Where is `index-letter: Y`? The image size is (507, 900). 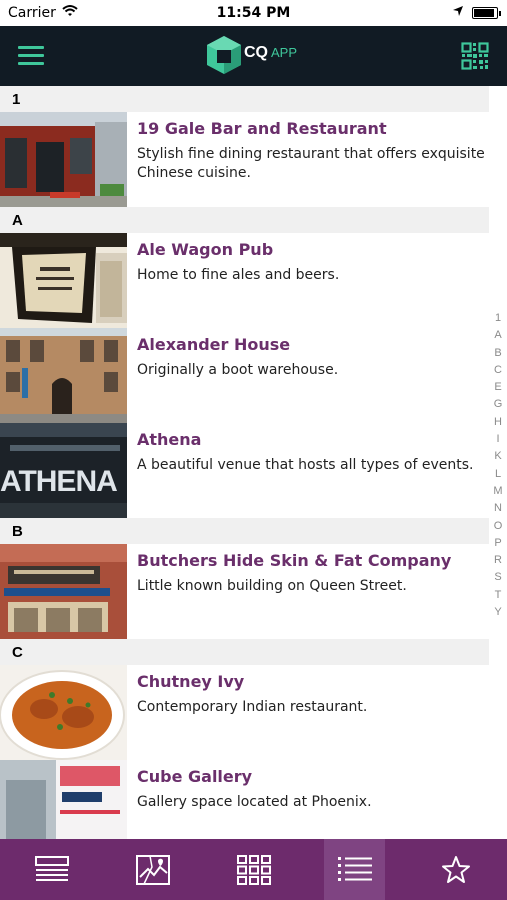
index-letter: Y is located at coordinates (498, 612).